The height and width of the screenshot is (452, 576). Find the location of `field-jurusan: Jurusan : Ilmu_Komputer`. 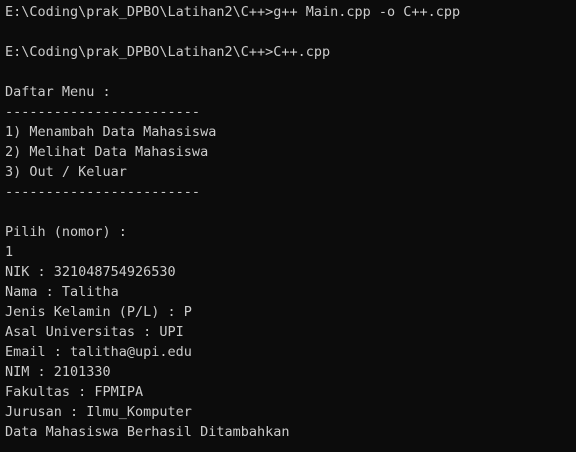

field-jurusan: Jurusan : Ilmu_Komputer is located at coordinates (98, 412).